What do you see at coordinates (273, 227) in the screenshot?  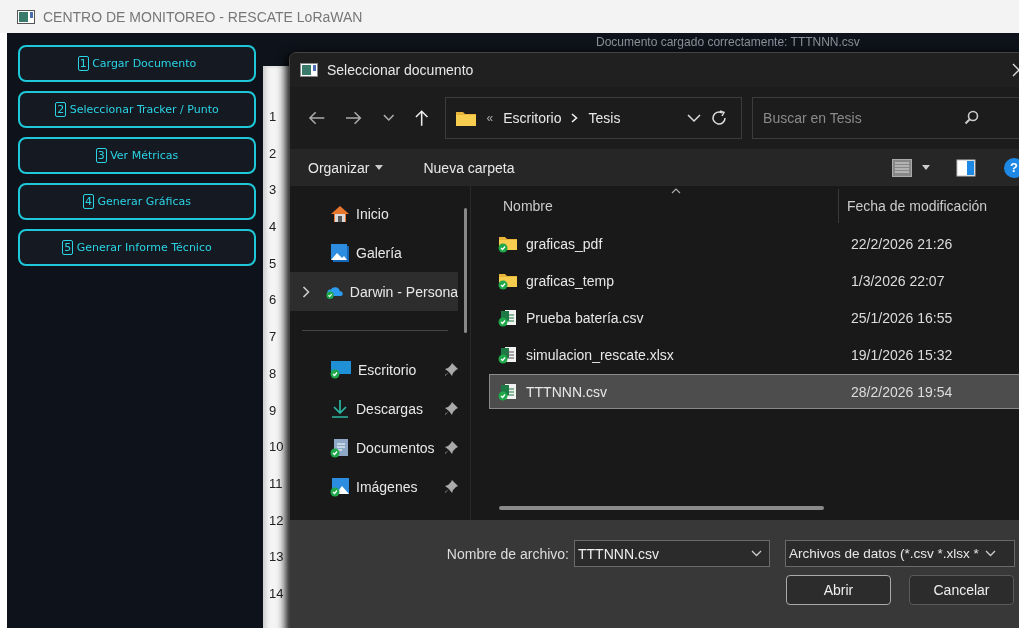 I see `row-number: 4` at bounding box center [273, 227].